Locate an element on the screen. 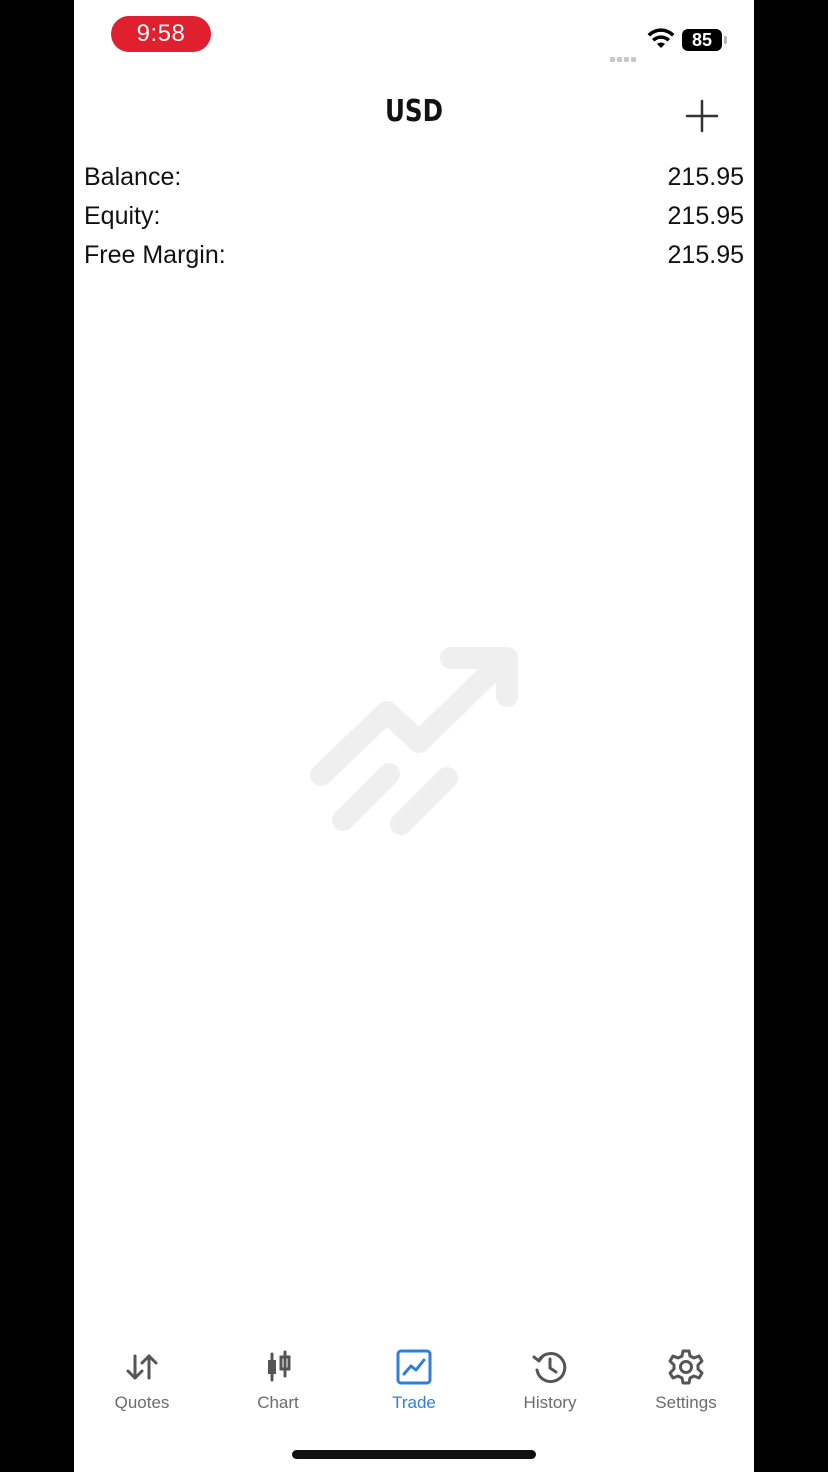 The height and width of the screenshot is (1472, 828). tab-quotes: Quotes is located at coordinates (142, 1380).